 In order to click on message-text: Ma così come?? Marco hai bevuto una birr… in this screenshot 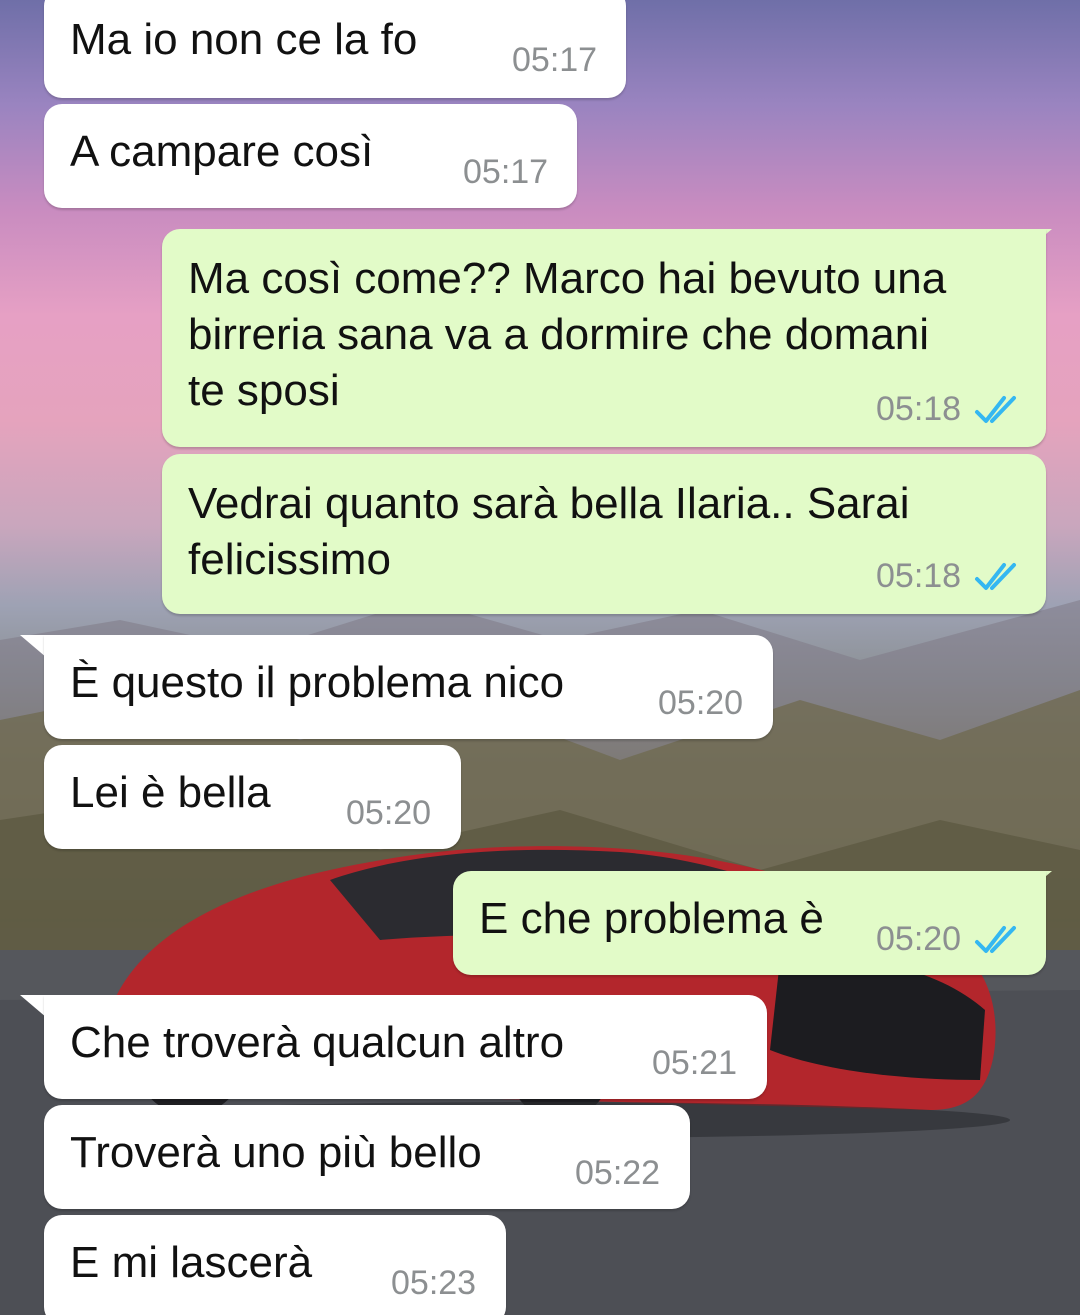, I will do `click(567, 334)`.